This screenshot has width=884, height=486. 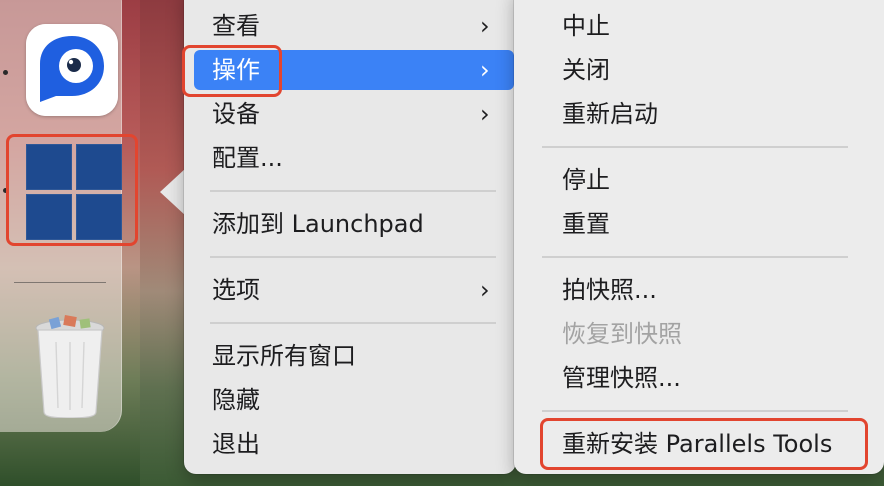 I want to click on menu-item-options: 选项, so click(x=236, y=290).